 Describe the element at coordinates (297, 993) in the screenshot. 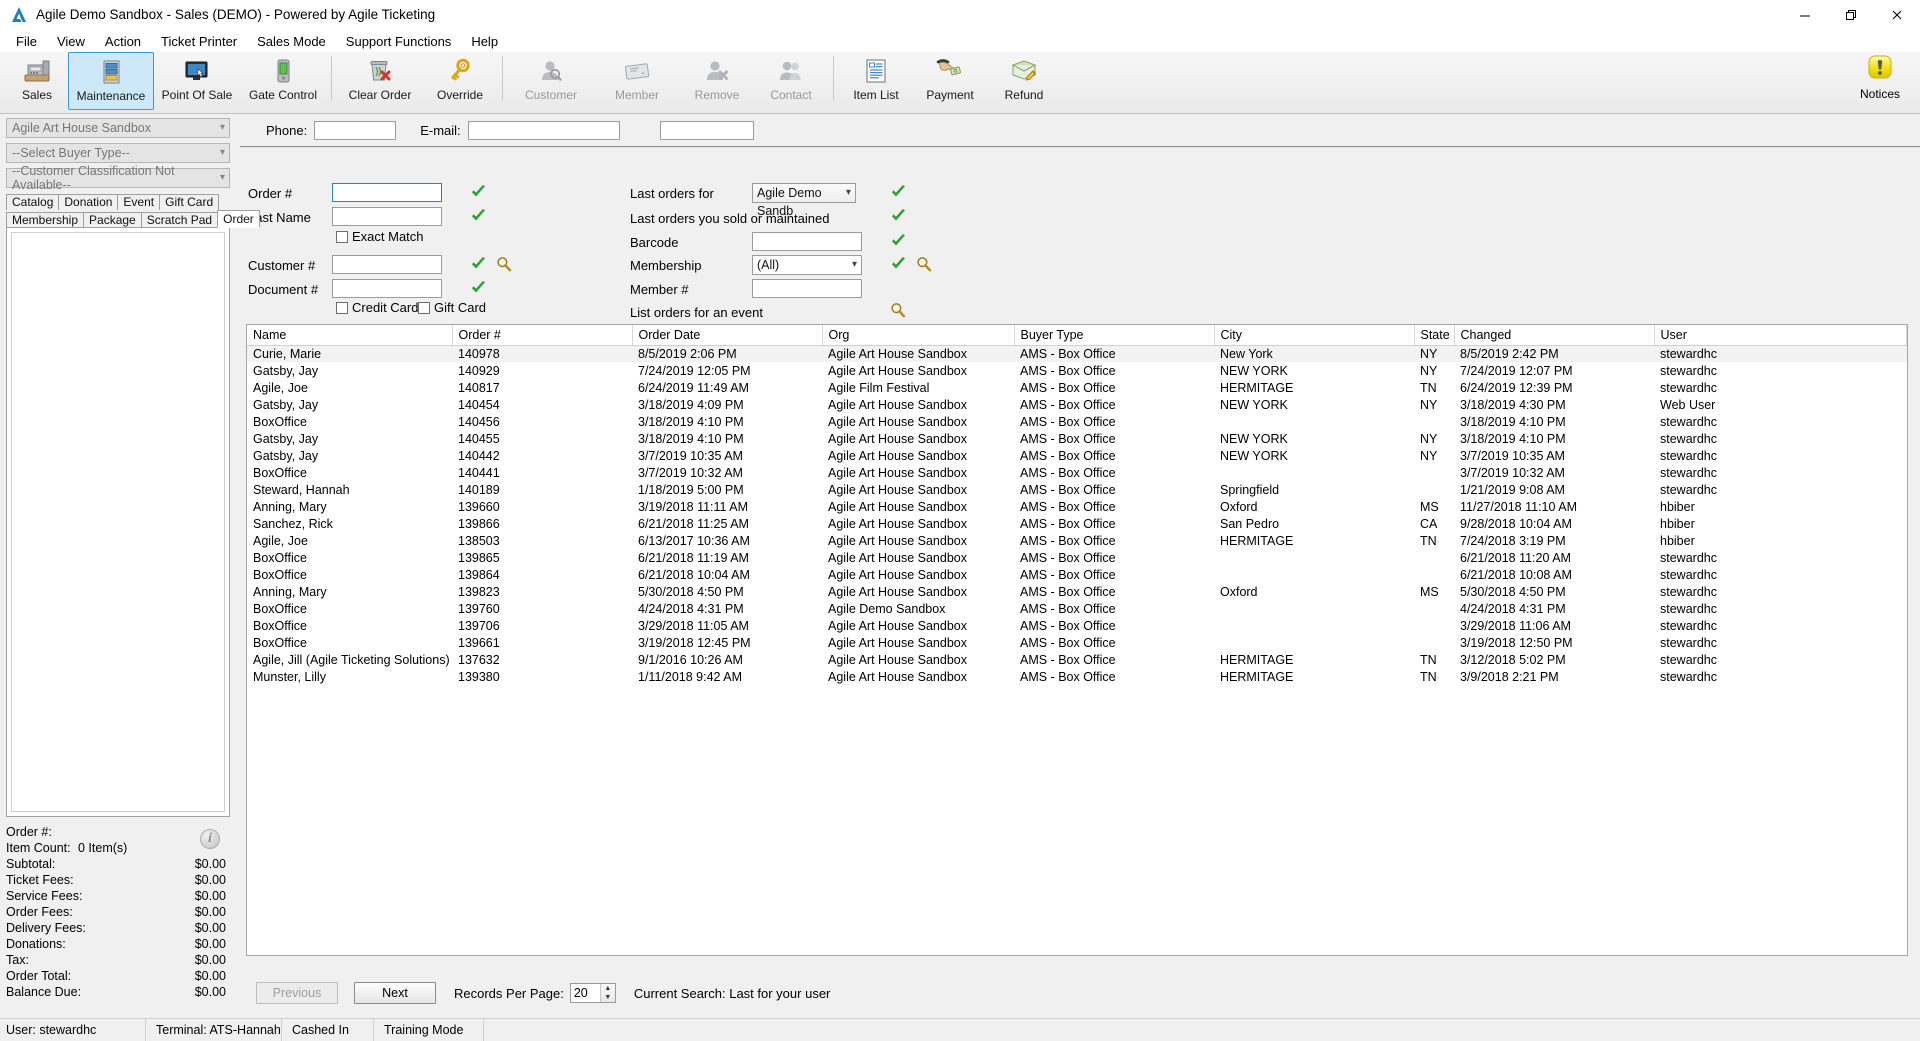

I see `previous-button: Previous` at that location.